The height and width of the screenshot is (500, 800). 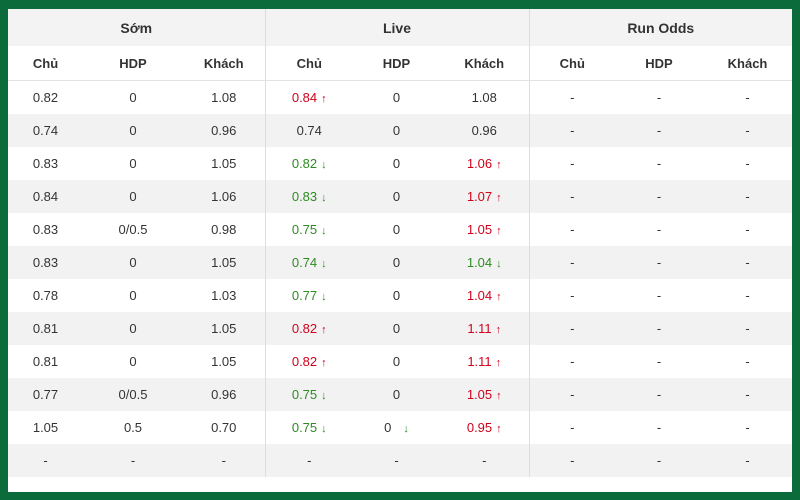 What do you see at coordinates (659, 63) in the screenshot?
I see `col-header-run-hdp: HDP` at bounding box center [659, 63].